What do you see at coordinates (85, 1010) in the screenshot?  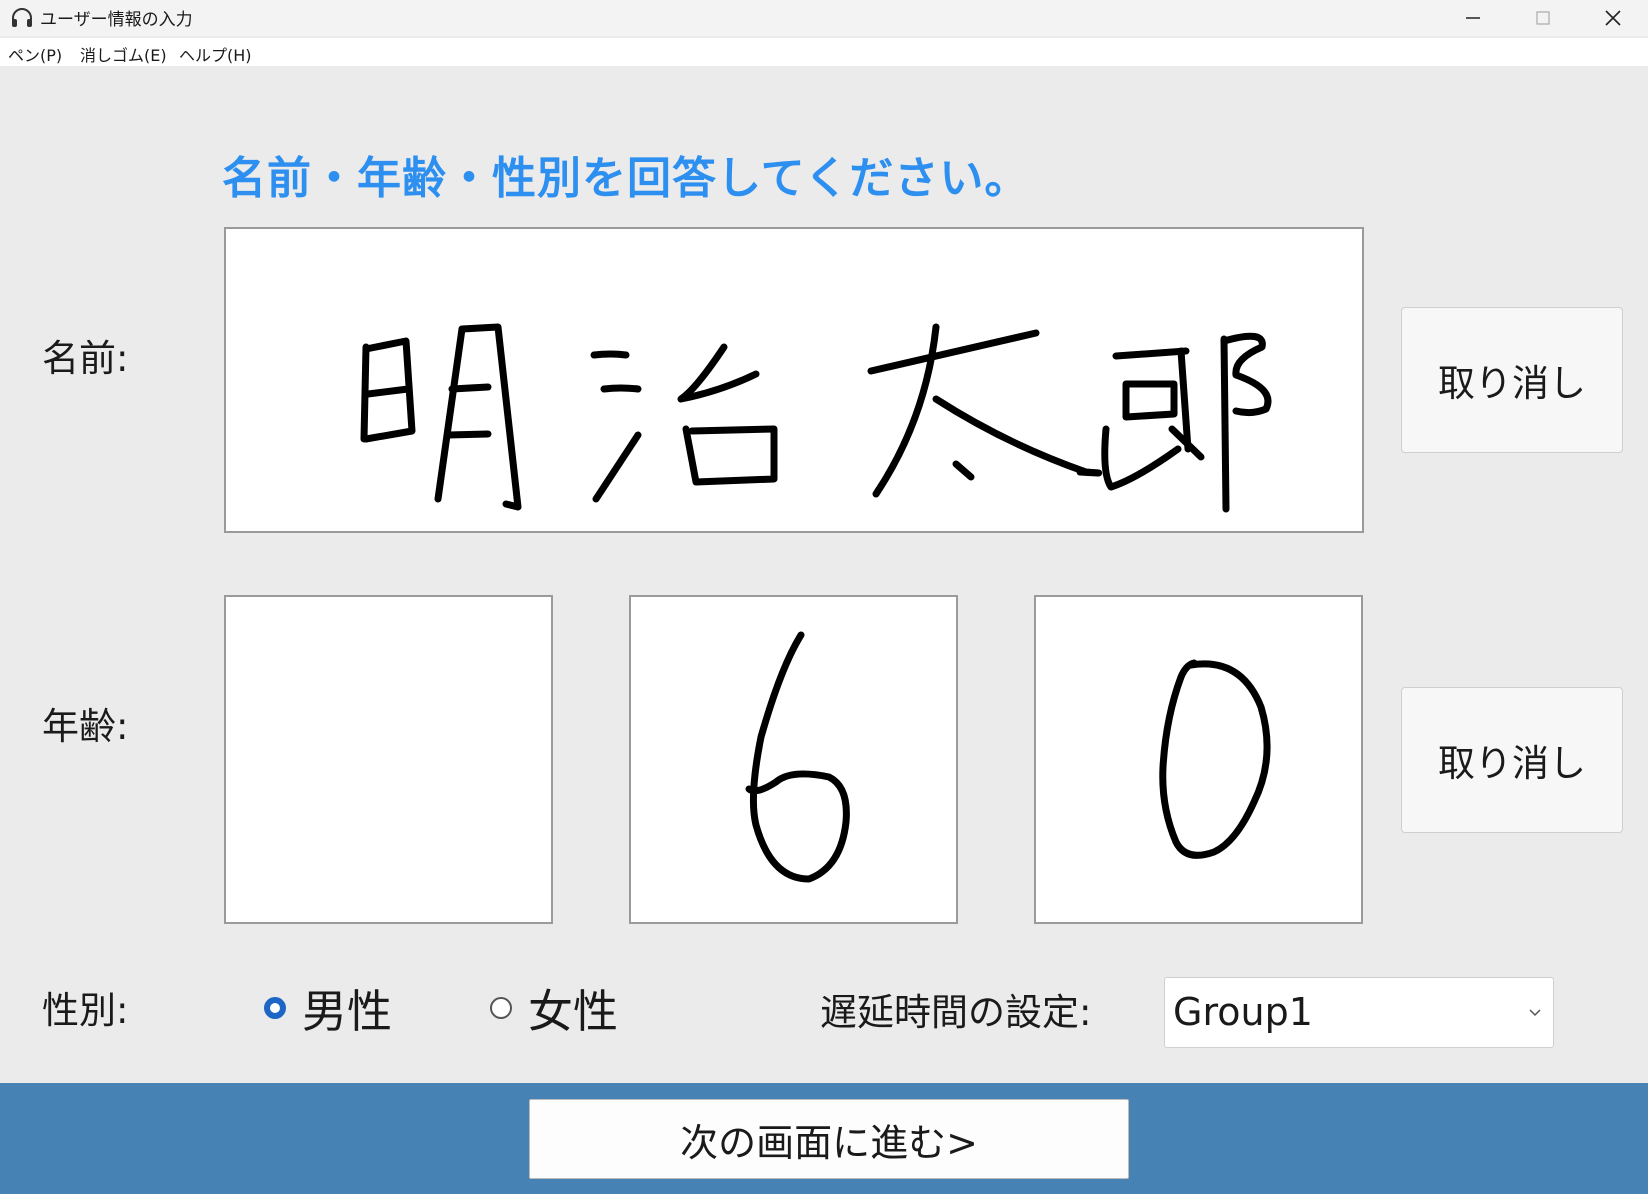 I see `gender-label: 性別:` at bounding box center [85, 1010].